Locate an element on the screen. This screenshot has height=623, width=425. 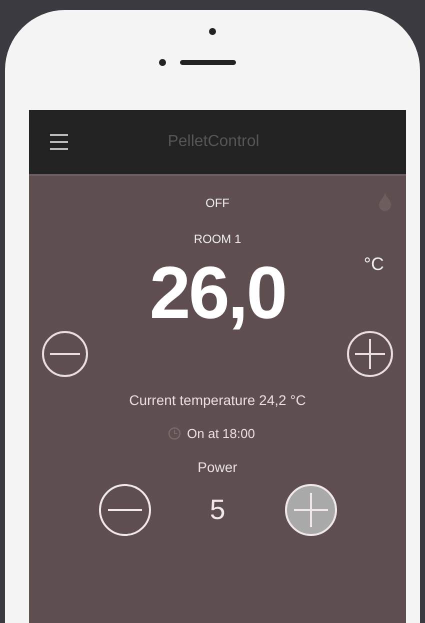
sensor-icon is located at coordinates (162, 62).